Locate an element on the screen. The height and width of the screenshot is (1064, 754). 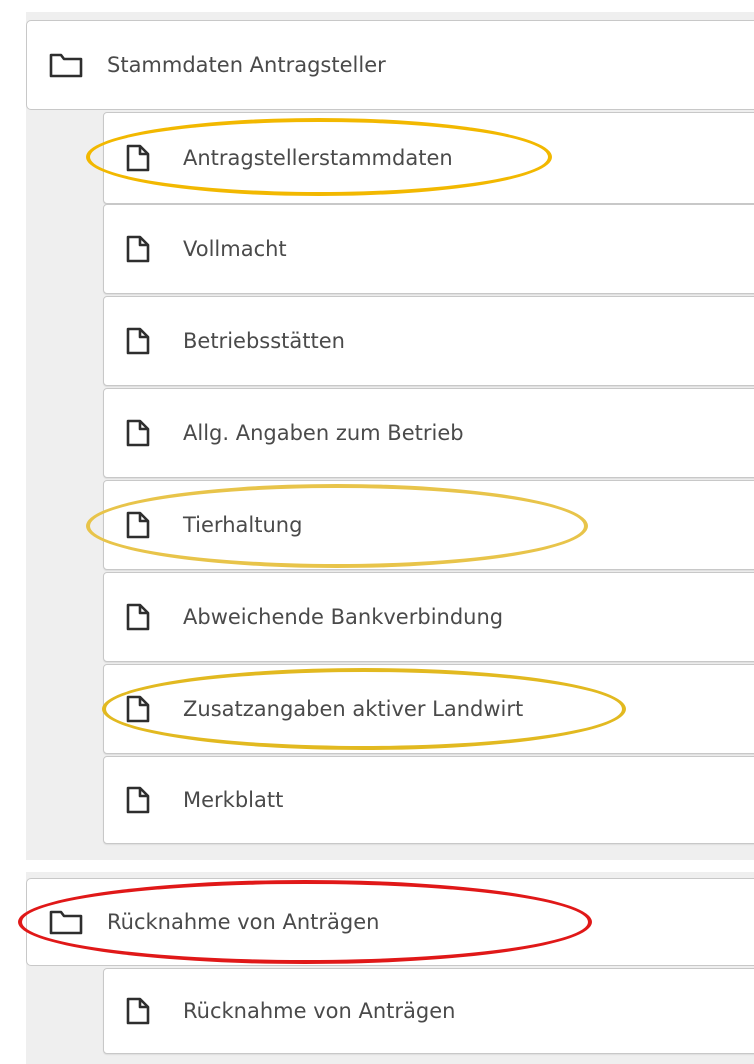
list-item-vollmacht: Vollmacht is located at coordinates (428, 249).